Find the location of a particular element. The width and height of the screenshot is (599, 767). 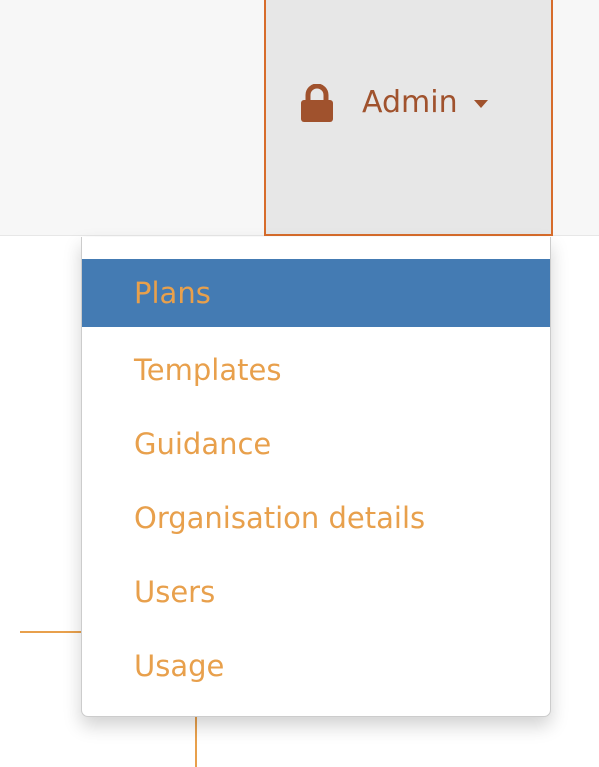

menu-item-guidance: Guidance is located at coordinates (316, 444).